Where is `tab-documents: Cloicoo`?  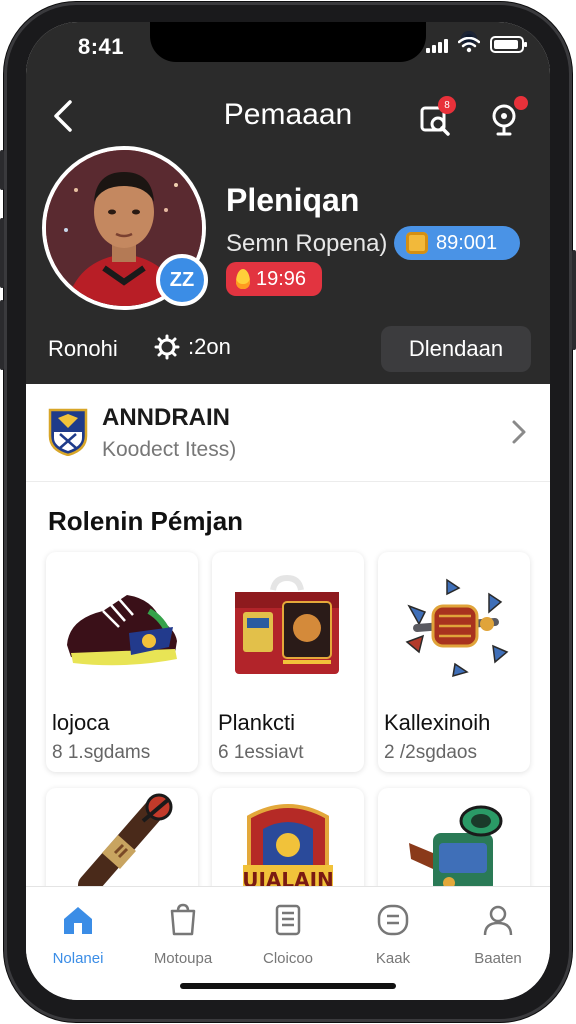 tab-documents: Cloicoo is located at coordinates (288, 935).